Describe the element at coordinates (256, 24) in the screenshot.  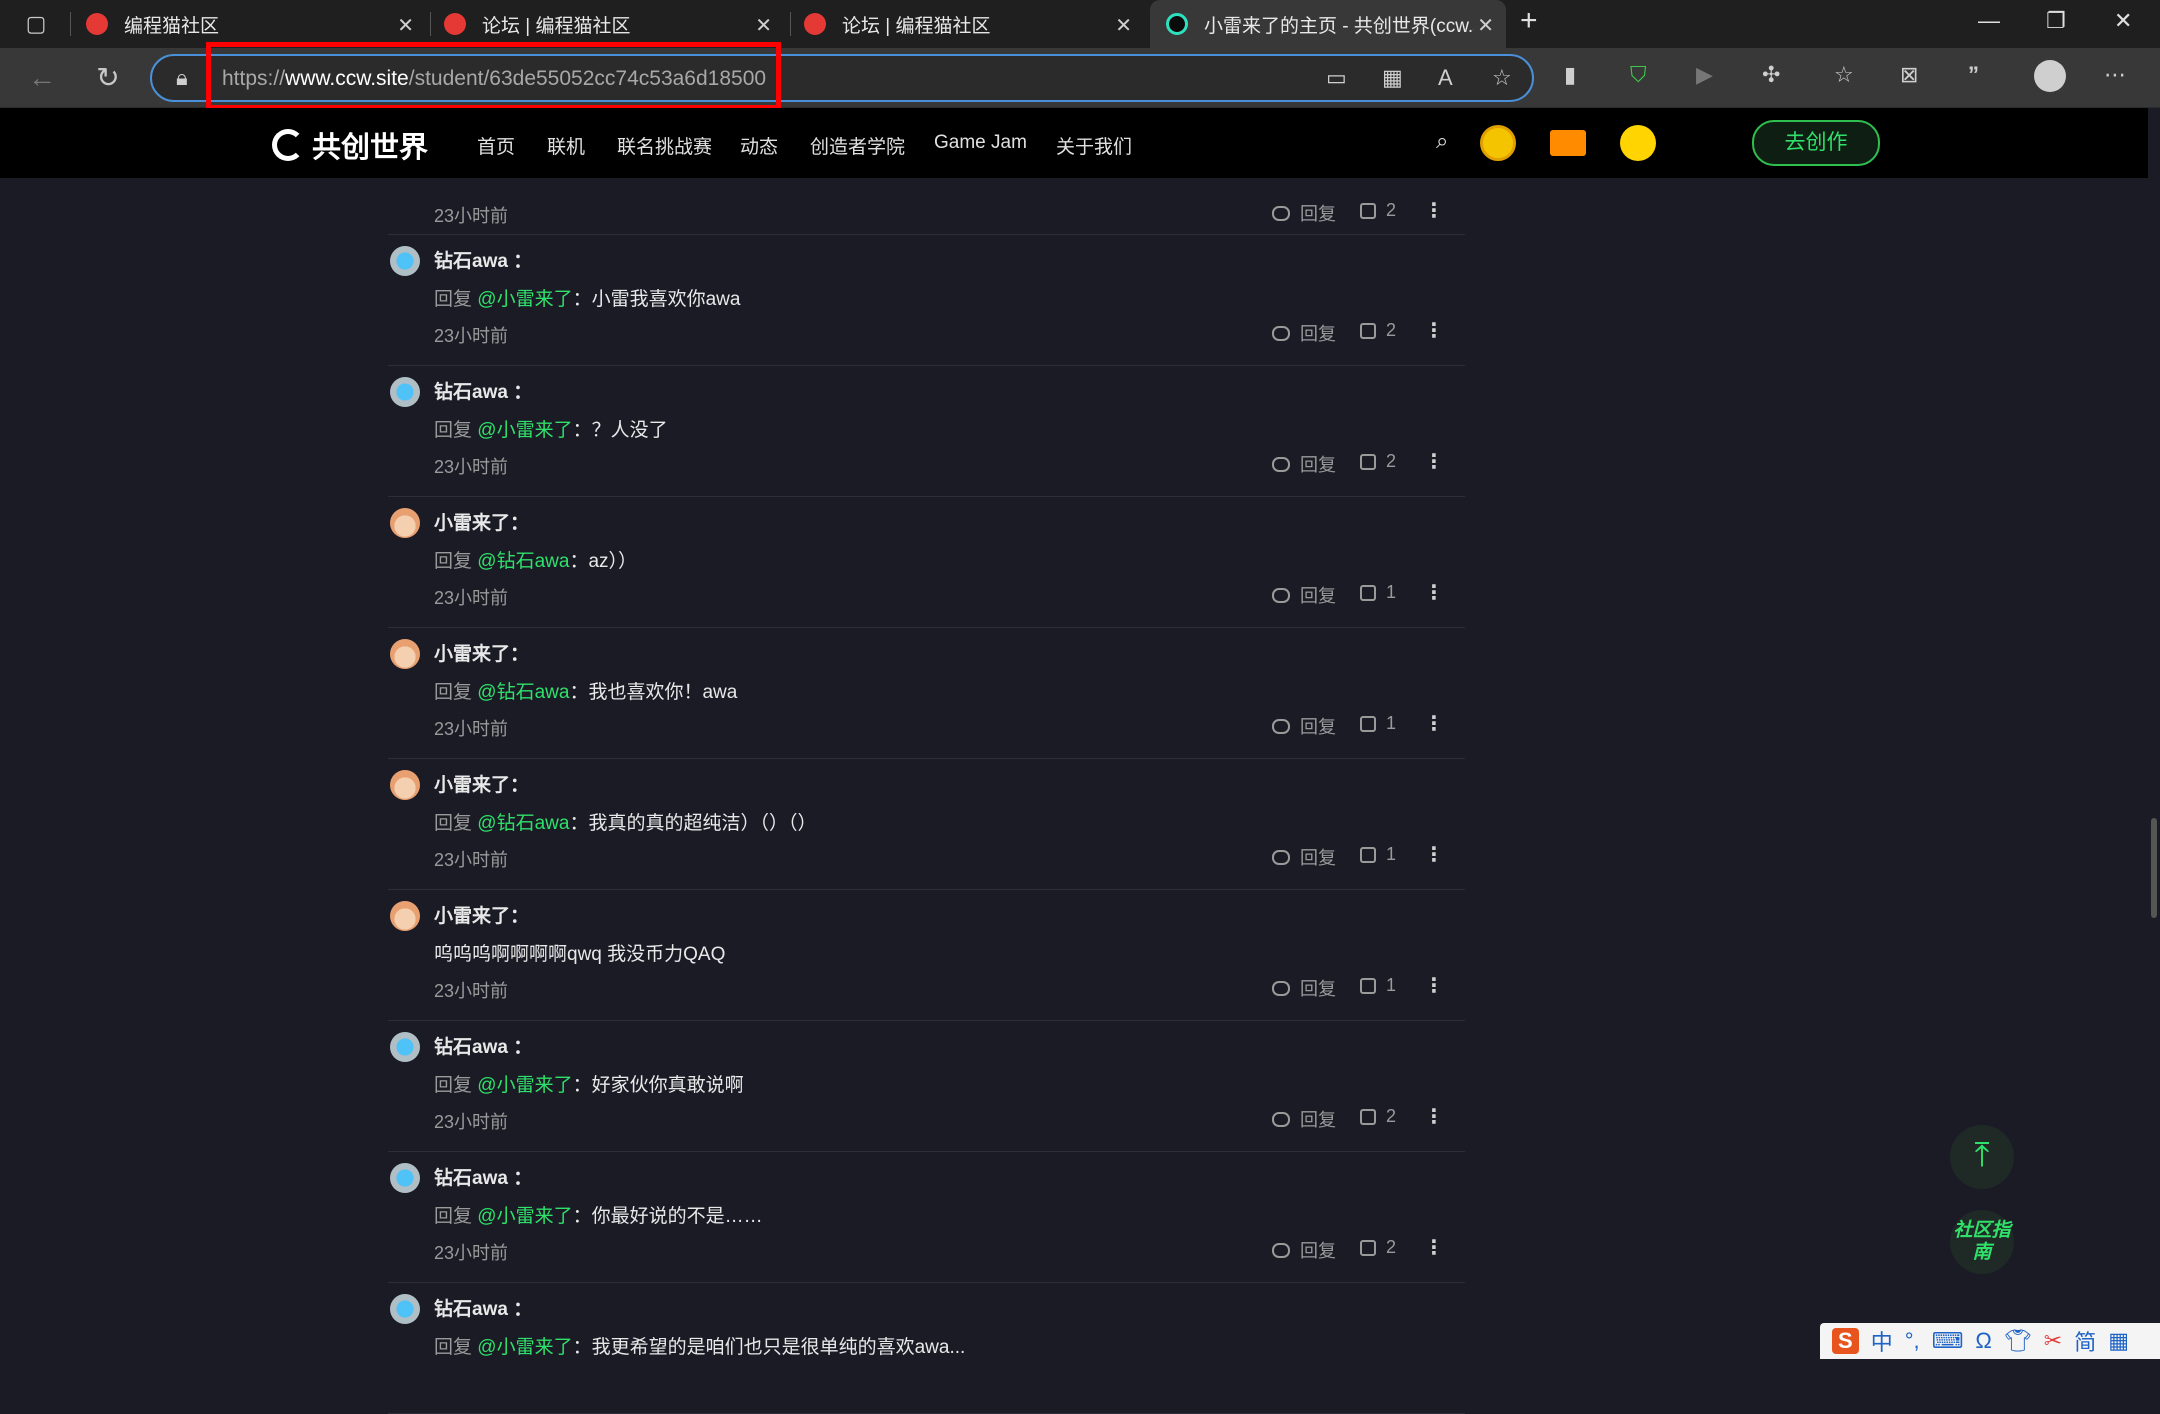
I see `tab-1: 编程猫社区 ✕` at that location.